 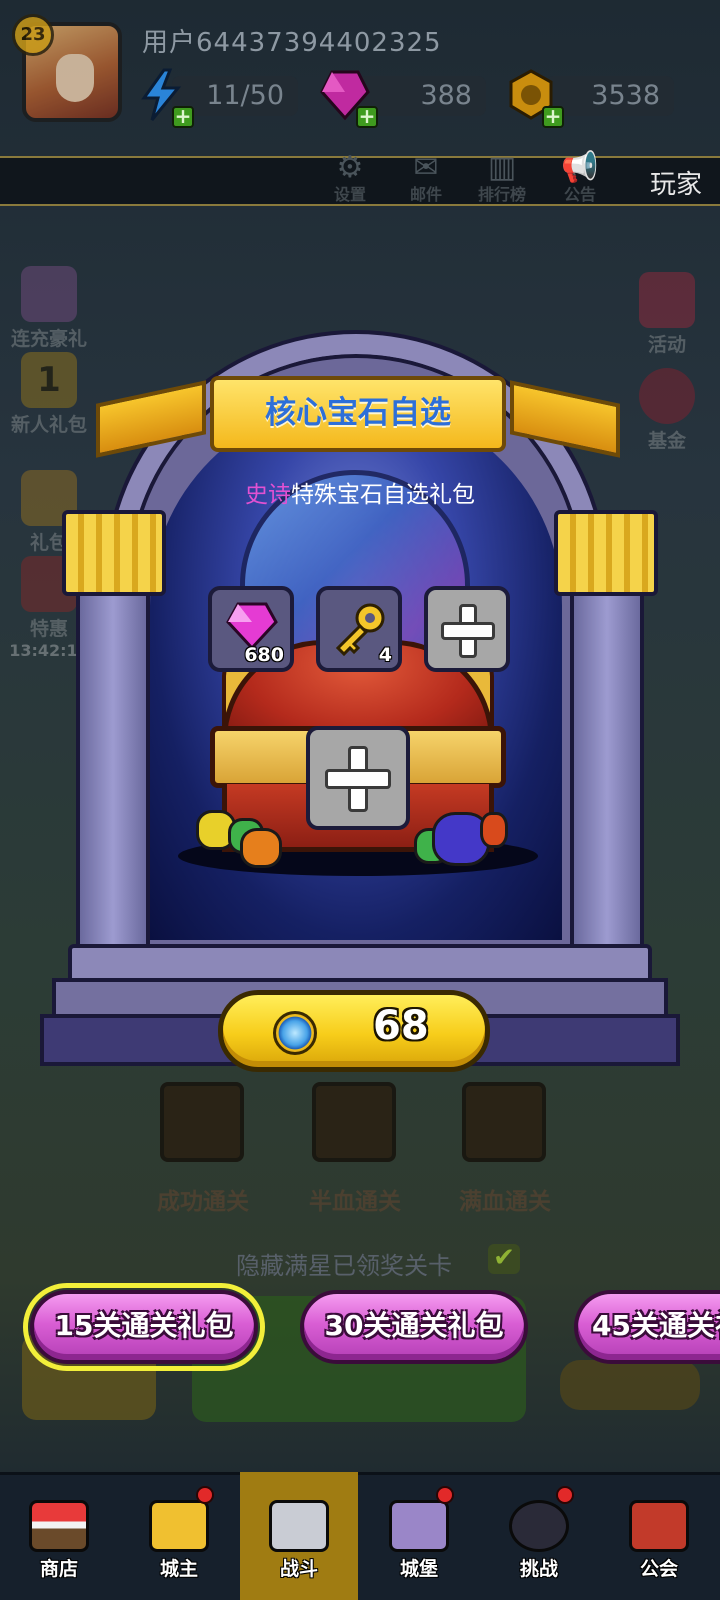 What do you see at coordinates (501, 177) in the screenshot?
I see `leaderboard-icon: ▥ 排行榜` at bounding box center [501, 177].